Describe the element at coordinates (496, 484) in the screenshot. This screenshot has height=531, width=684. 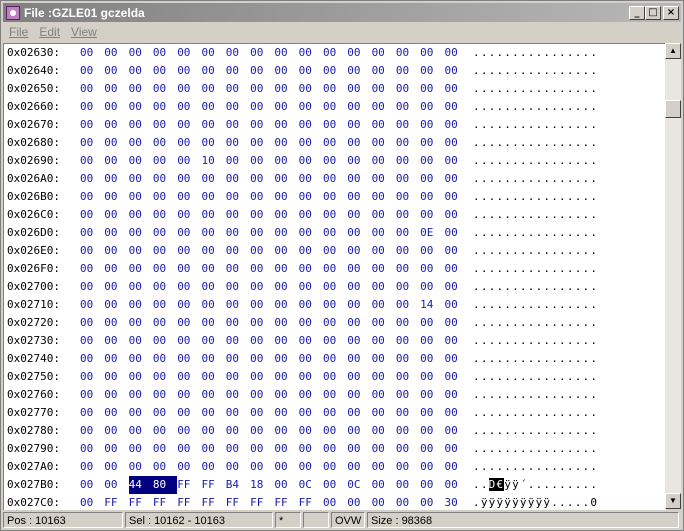
I see `ascii-selection: D€` at that location.